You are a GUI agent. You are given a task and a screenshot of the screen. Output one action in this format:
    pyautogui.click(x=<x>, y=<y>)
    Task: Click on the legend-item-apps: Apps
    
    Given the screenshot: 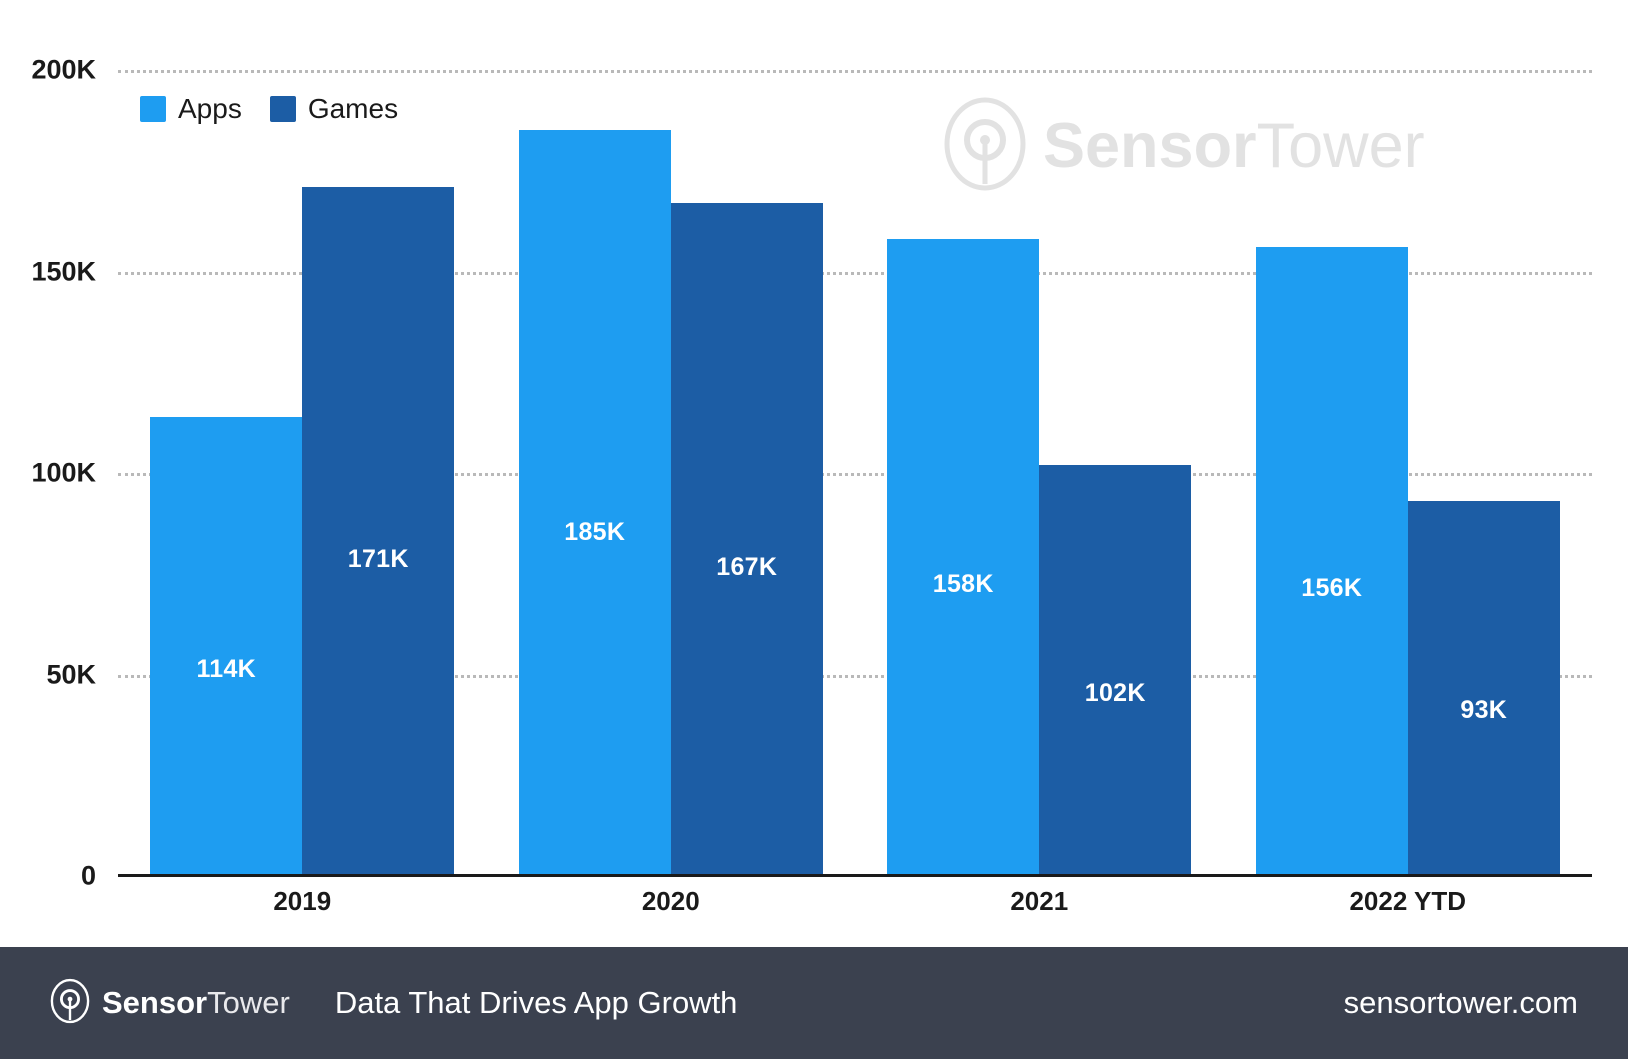 What is the action you would take?
    pyautogui.click(x=191, y=109)
    